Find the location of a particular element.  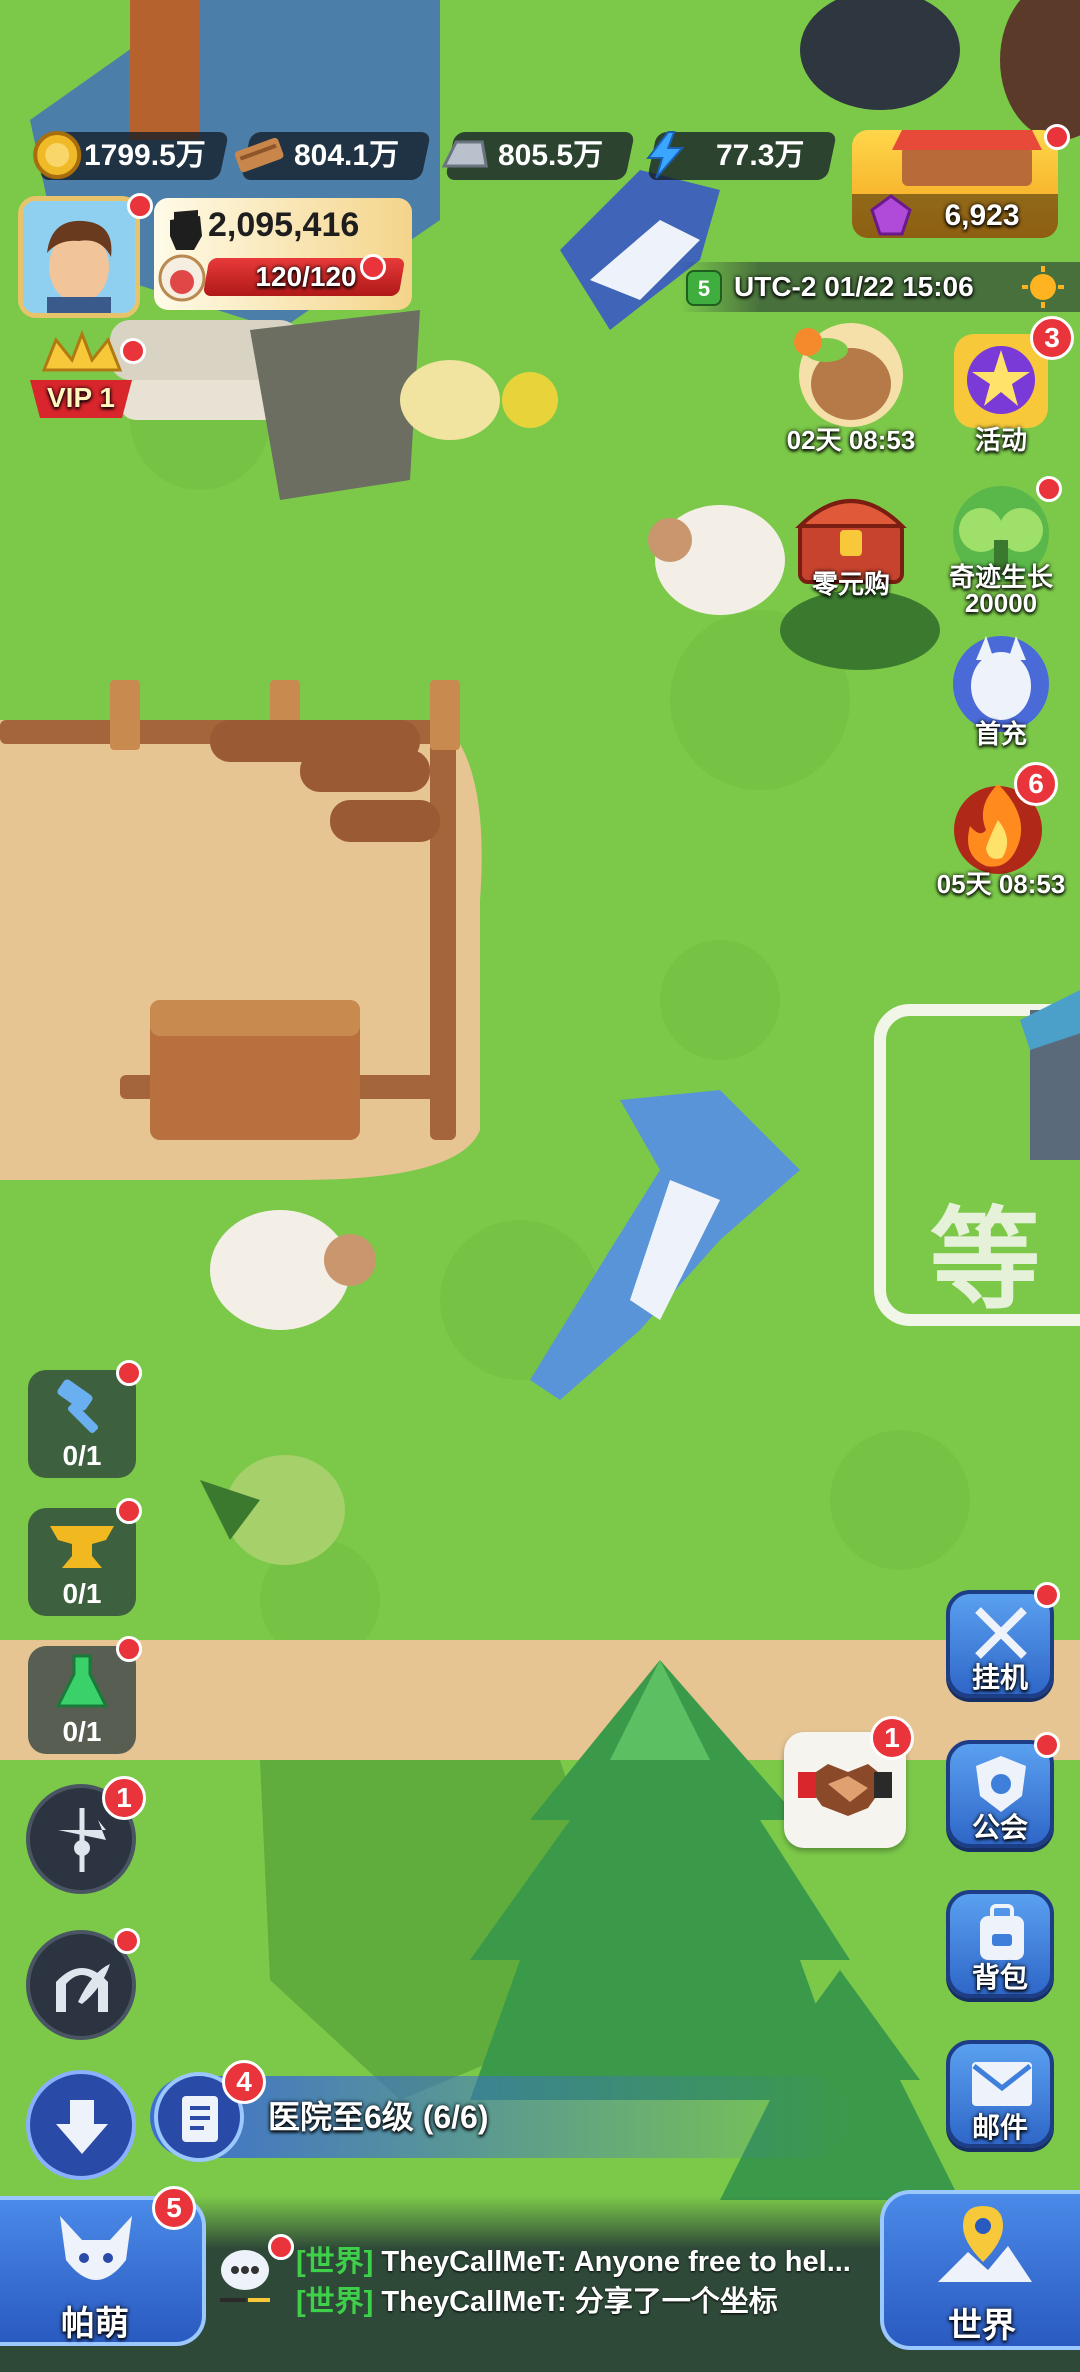

resource-energy: 77.3万 is located at coordinates (742, 155).